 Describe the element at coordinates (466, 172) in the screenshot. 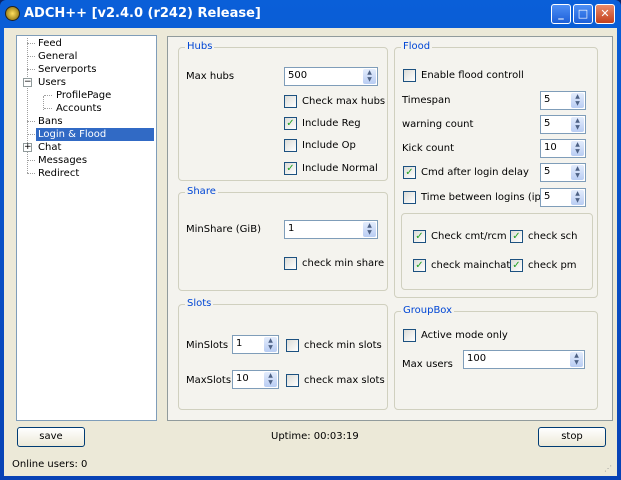

I see `cmd-after-login-delay-checkbox: ✓ Cmd after login delay` at that location.